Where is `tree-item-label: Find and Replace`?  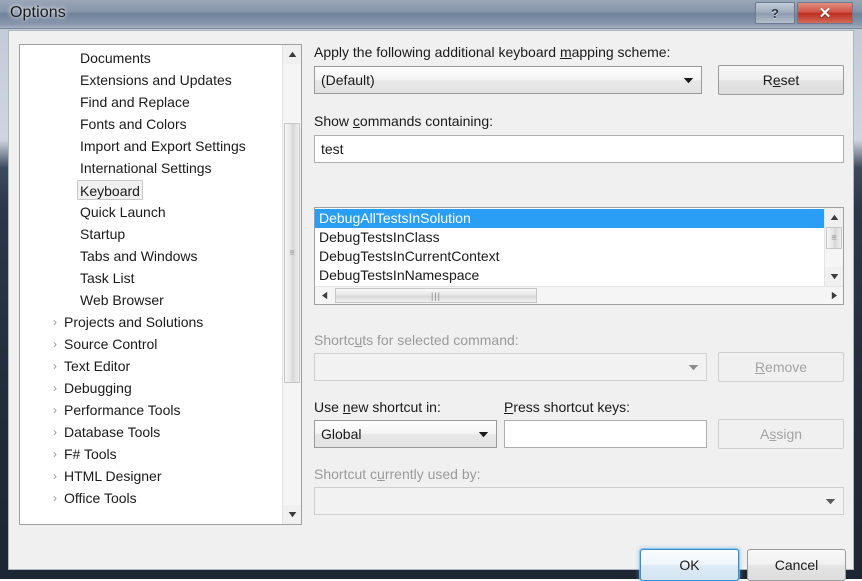
tree-item-label: Find and Replace is located at coordinates (135, 102).